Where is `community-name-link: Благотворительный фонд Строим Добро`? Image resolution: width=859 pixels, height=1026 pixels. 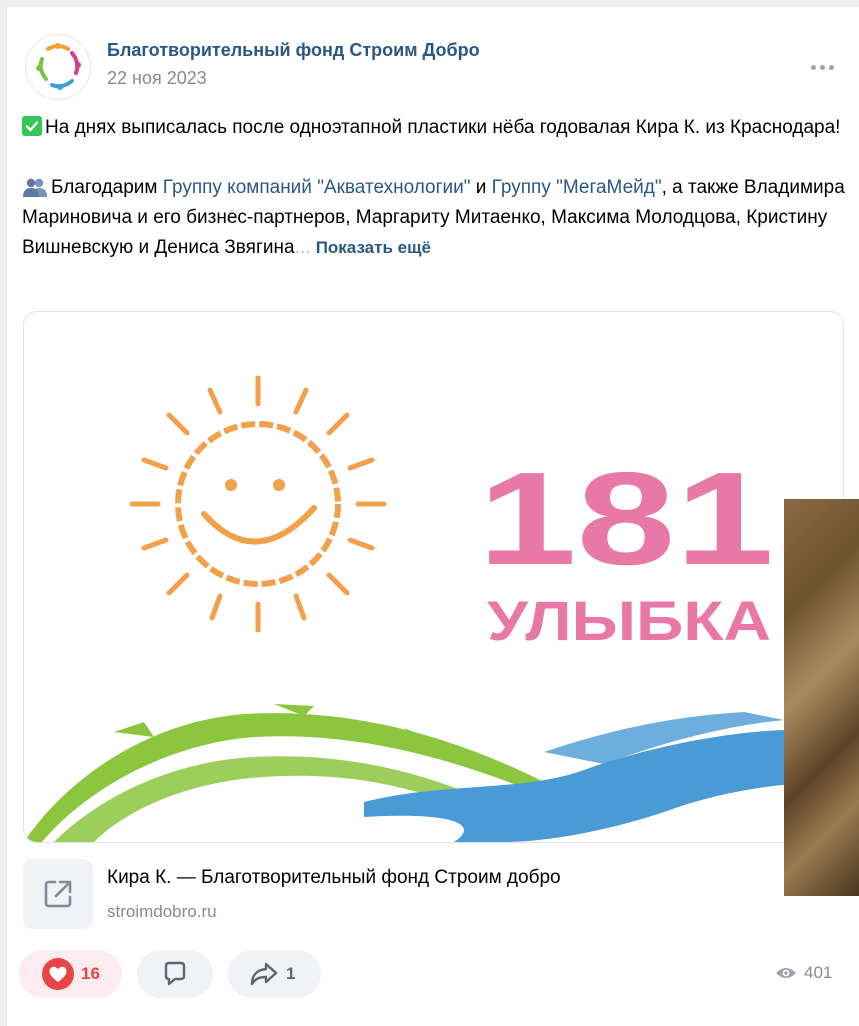 community-name-link: Благотворительный фонд Строим Добро is located at coordinates (293, 50).